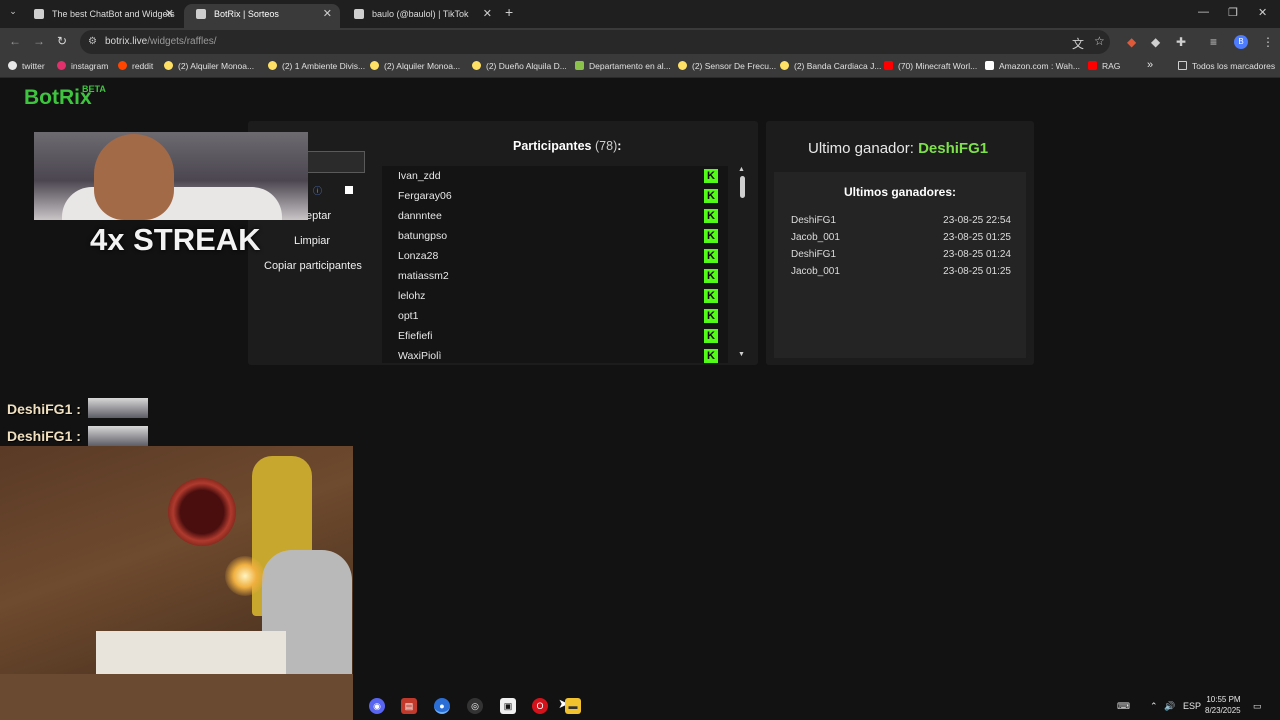 Image resolution: width=1280 pixels, height=720 pixels. Describe the element at coordinates (1226, 66) in the screenshot. I see `all-bookmarks-folder: Todos los marcadores` at that location.